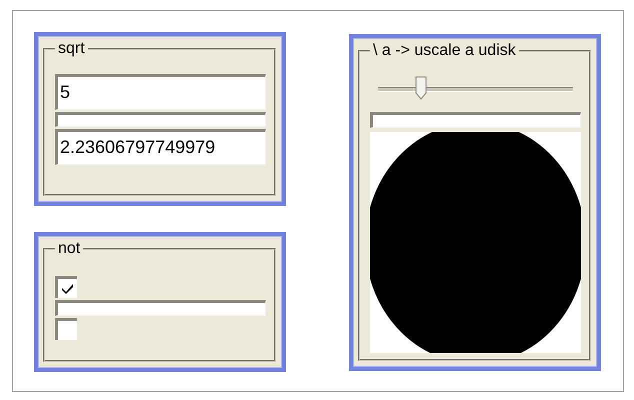  Describe the element at coordinates (420, 88) in the screenshot. I see `slider-thumb` at that location.